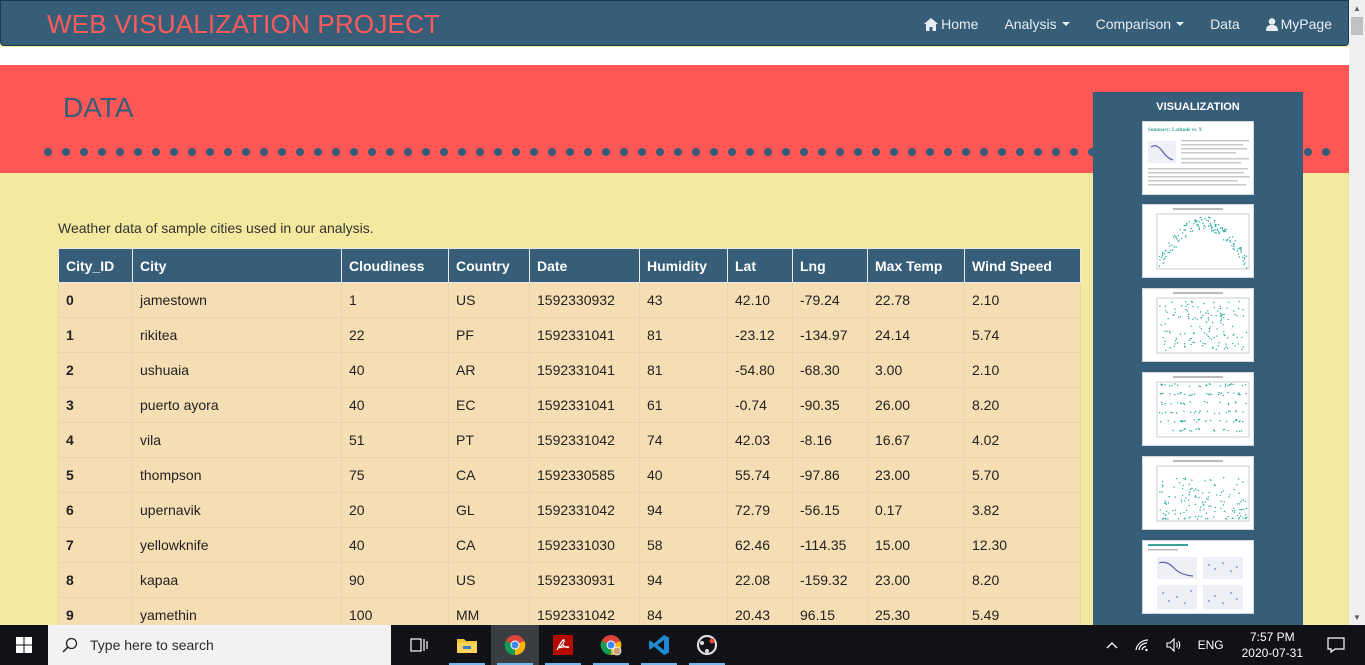 Image resolution: width=1365 pixels, height=665 pixels. Describe the element at coordinates (683, 335) in the screenshot. I see `table-cell: 81` at that location.